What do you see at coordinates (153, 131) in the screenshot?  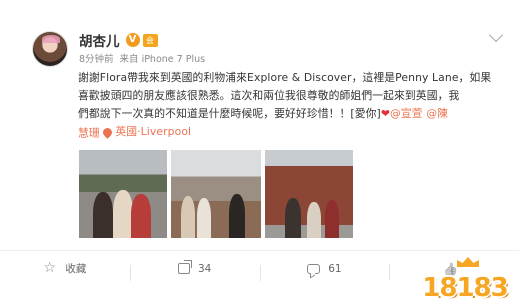 I see `location-text: 英國·Liverpool` at bounding box center [153, 131].